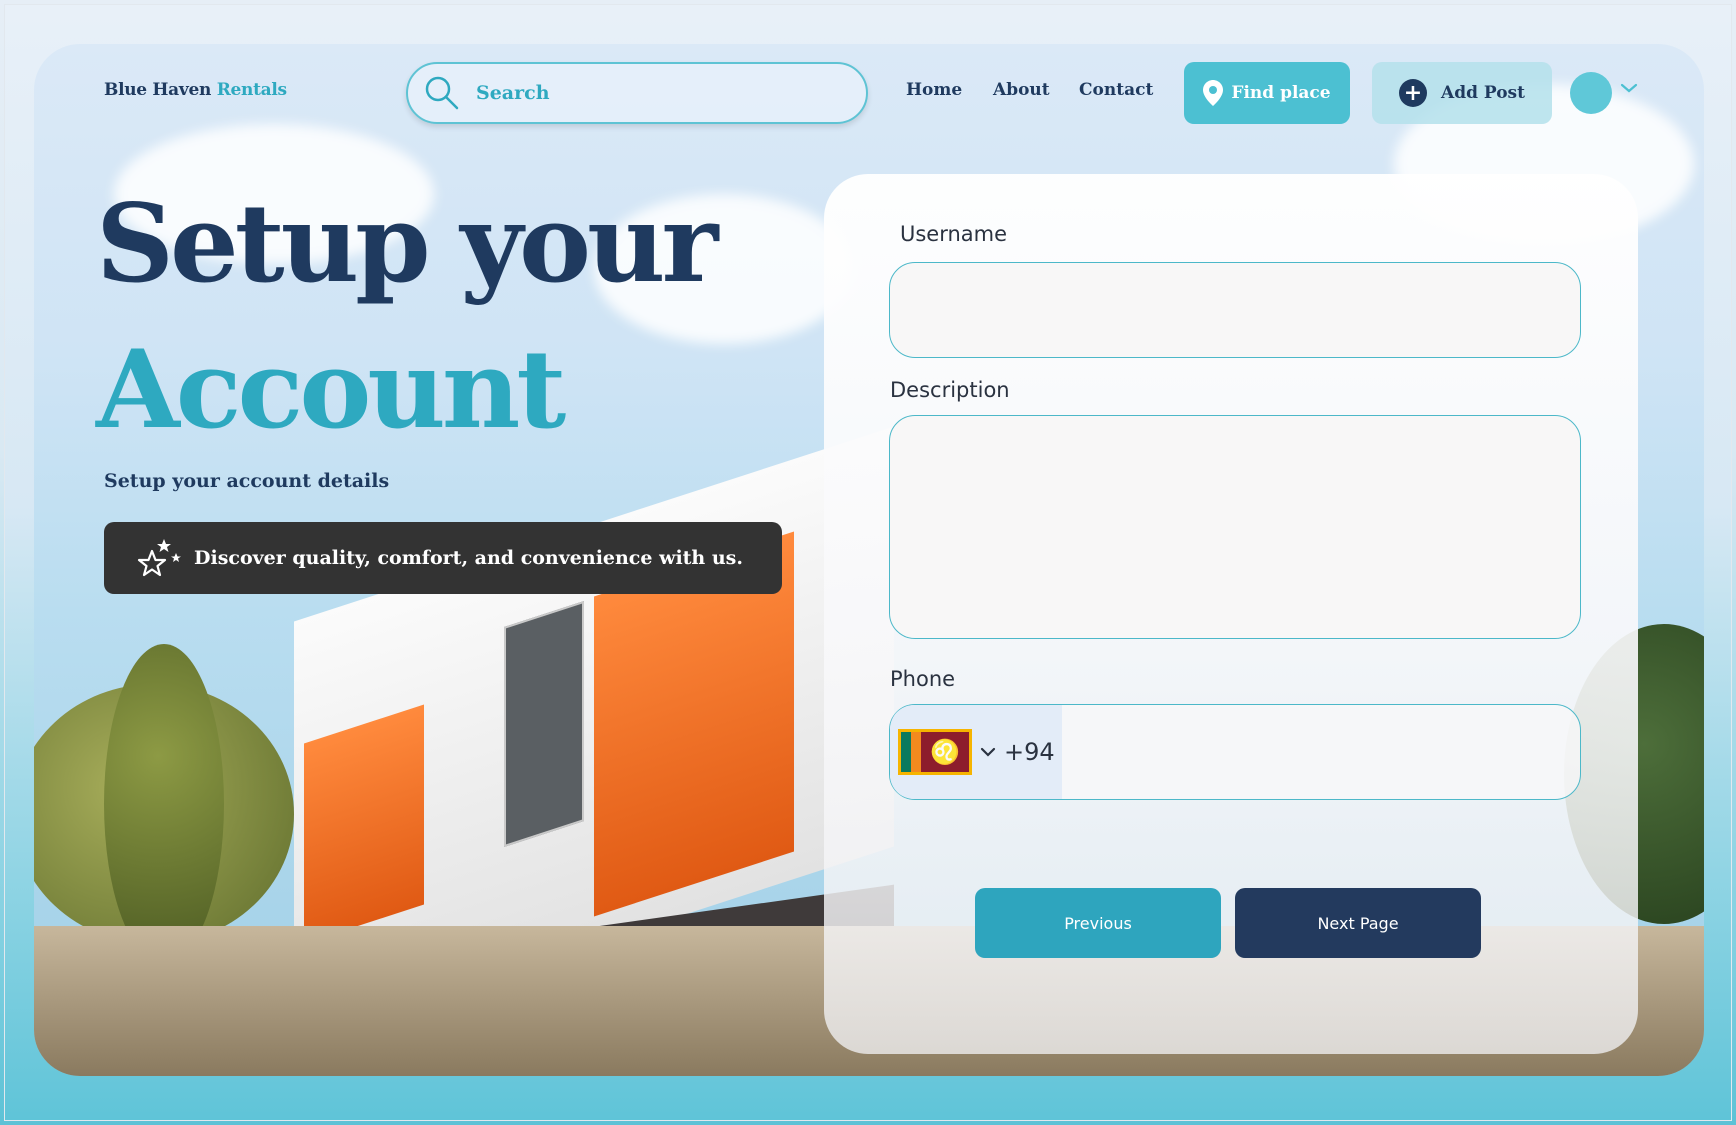 This screenshot has width=1736, height=1125. What do you see at coordinates (1235, 310) in the screenshot?
I see `username-field` at bounding box center [1235, 310].